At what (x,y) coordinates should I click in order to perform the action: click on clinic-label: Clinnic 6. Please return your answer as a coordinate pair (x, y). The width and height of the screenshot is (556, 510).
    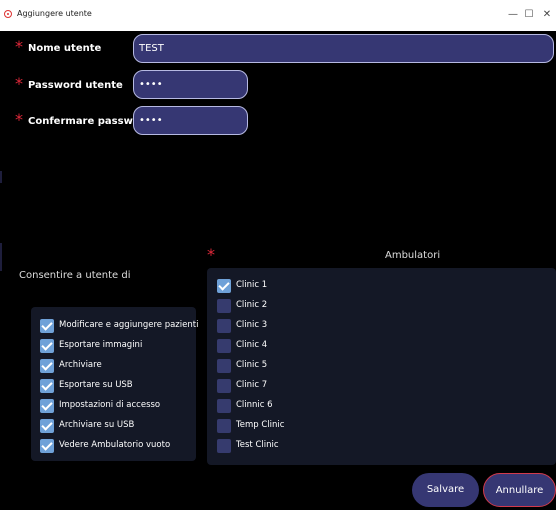
    Looking at the image, I should click on (254, 405).